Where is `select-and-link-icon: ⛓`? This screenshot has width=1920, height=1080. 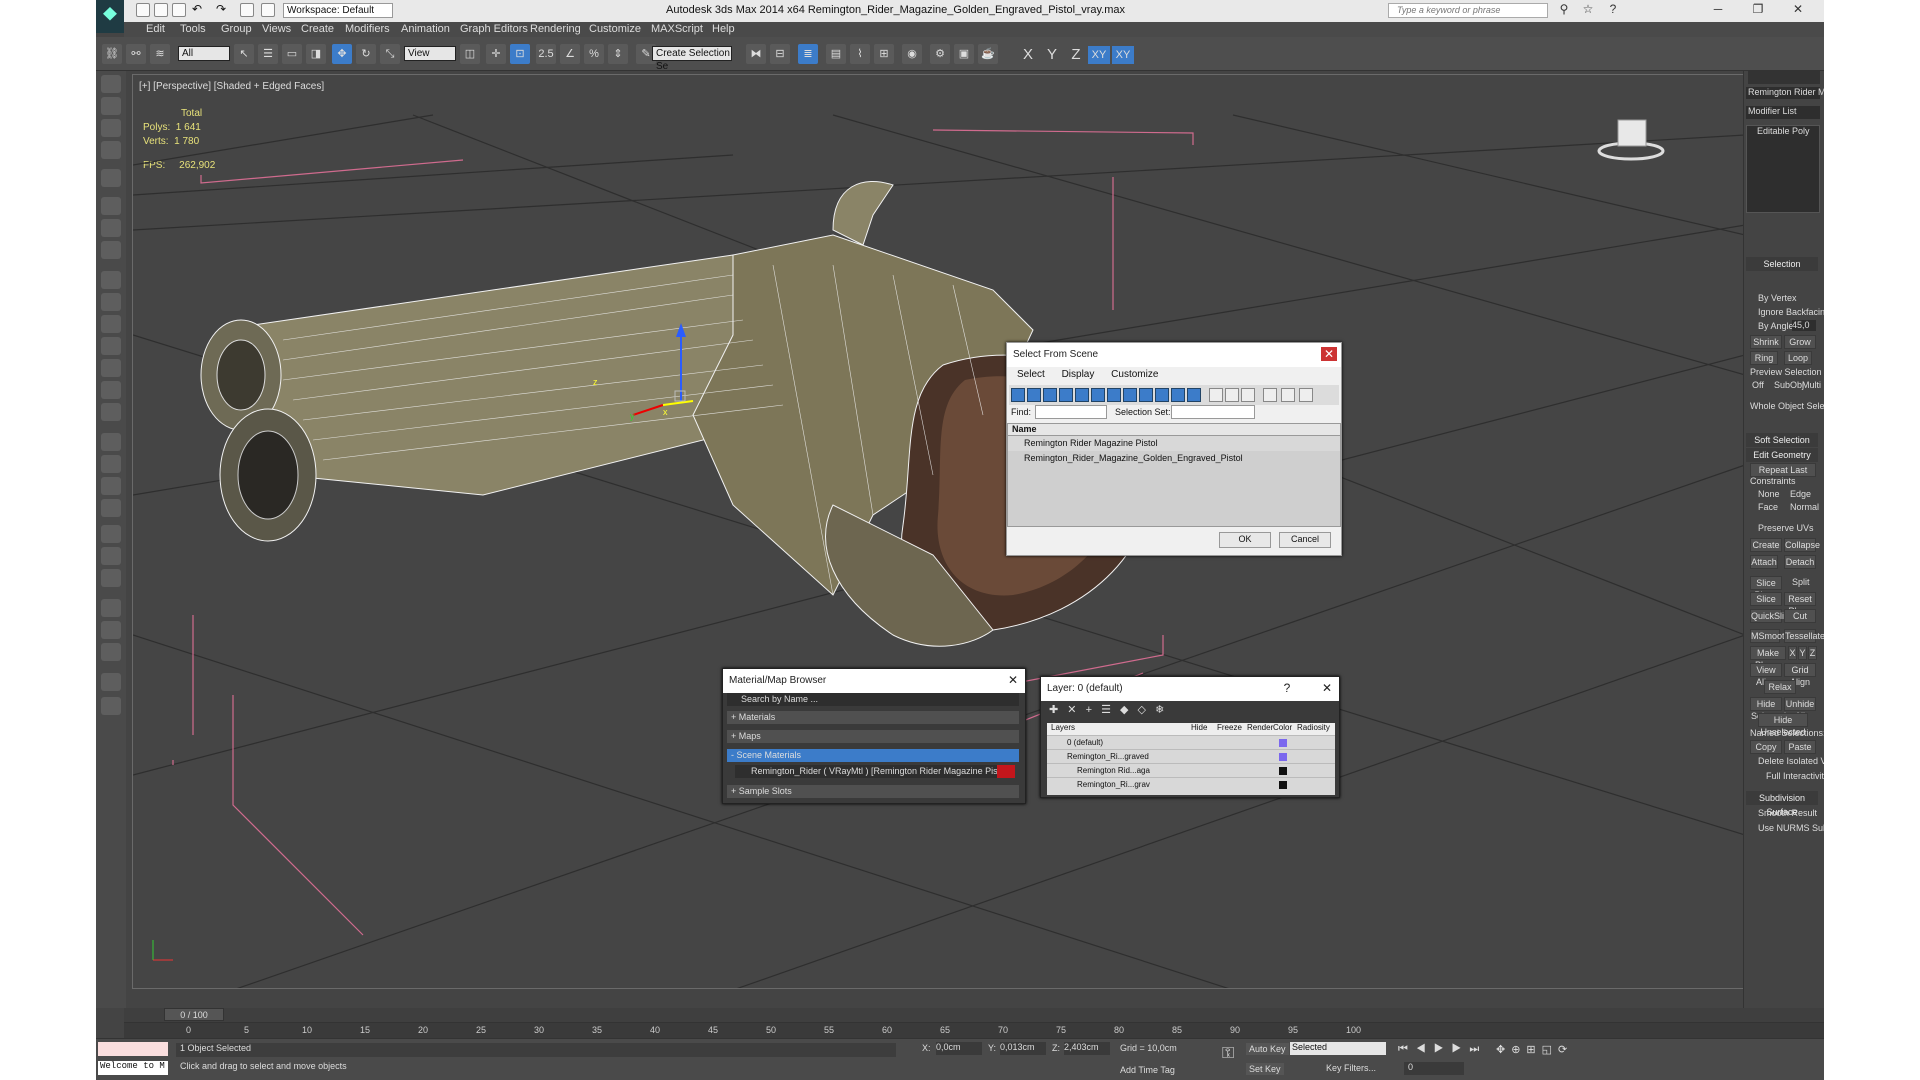
select-and-link-icon: ⛓ is located at coordinates (112, 54).